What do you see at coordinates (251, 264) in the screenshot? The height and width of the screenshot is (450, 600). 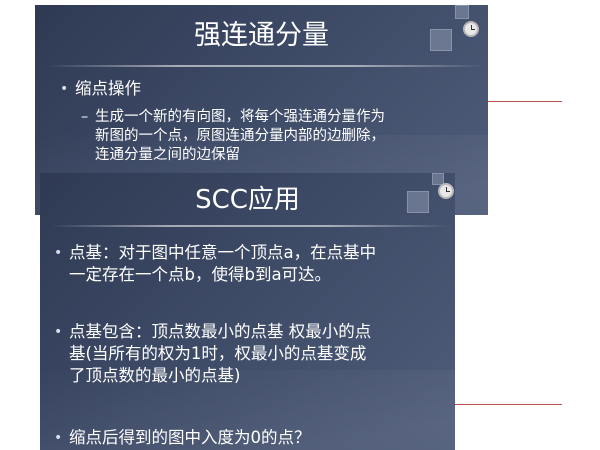 I see `bullet-item: • 点基：对于图中任意一个顶点a，在点基中 一定存在一个点b，使得b到a可达。` at bounding box center [251, 264].